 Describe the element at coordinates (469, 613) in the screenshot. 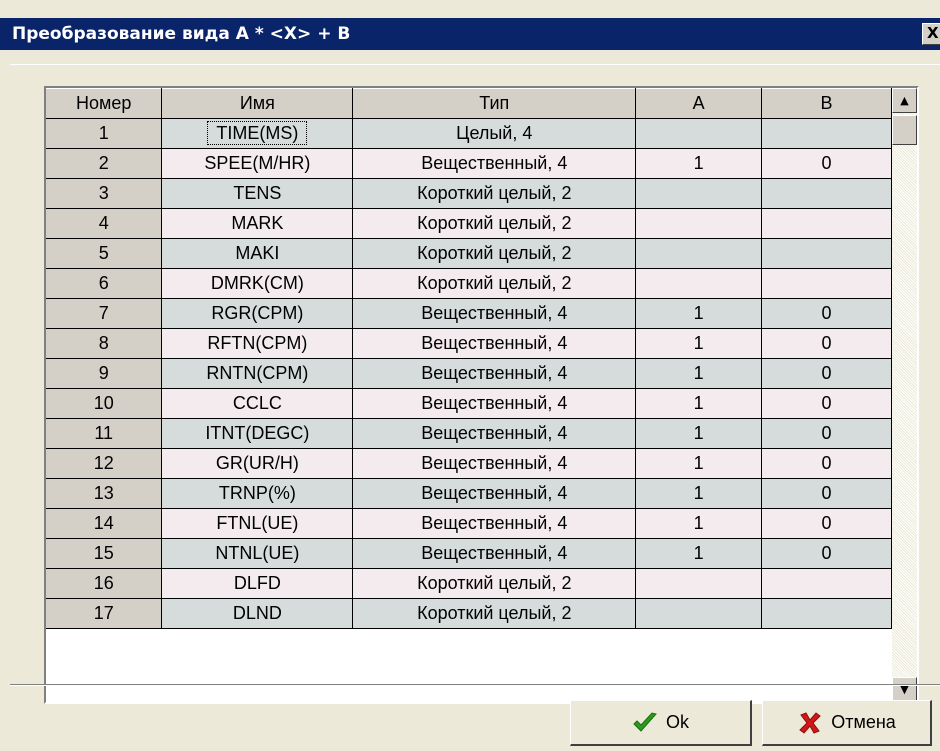

I see `table-row: 17 DLND Короткий целый, 2` at that location.